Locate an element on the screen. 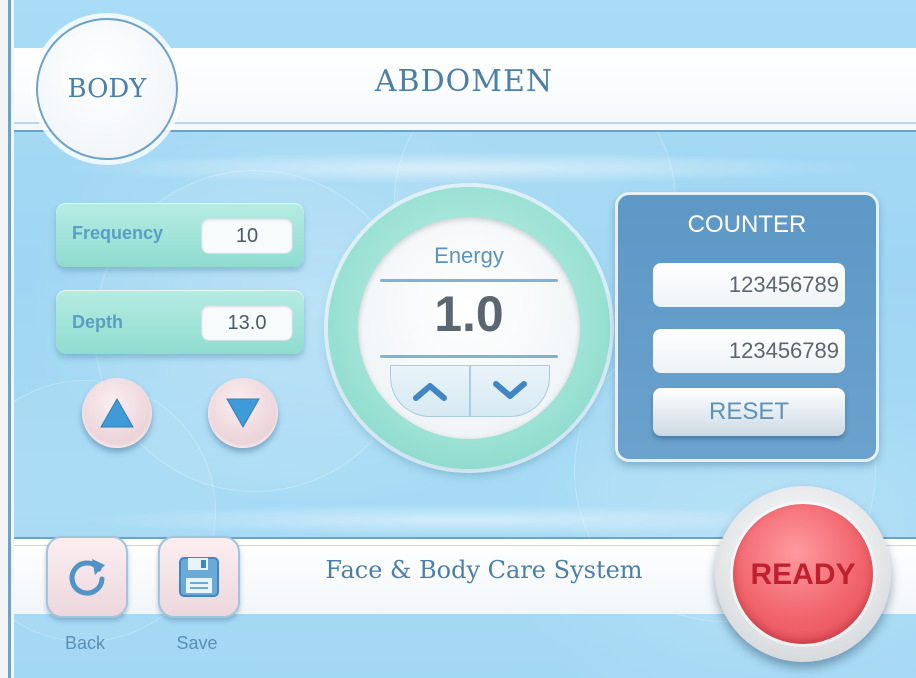 The image size is (916, 678). triangle-up-icon is located at coordinates (117, 412).